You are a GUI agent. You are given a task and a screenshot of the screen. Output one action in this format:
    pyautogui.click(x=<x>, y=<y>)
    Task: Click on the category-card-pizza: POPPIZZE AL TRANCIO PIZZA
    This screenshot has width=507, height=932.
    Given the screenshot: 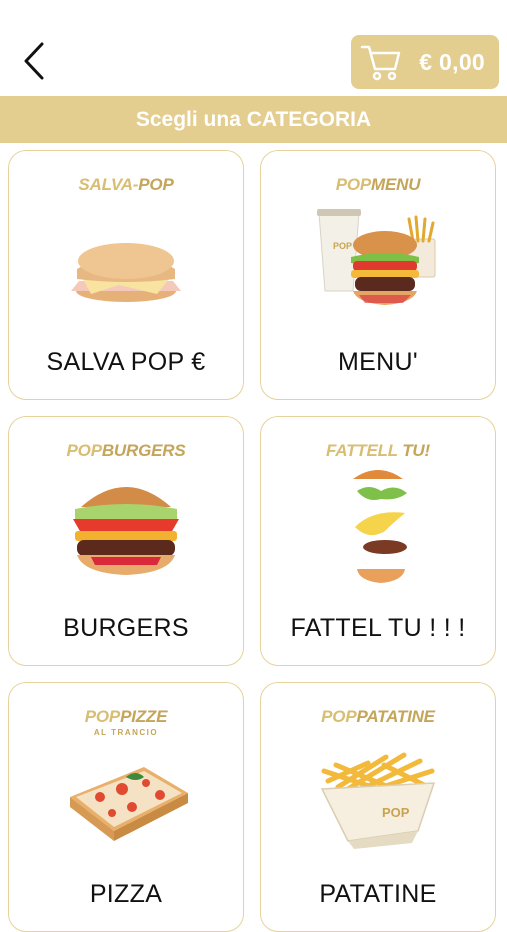 What is the action you would take?
    pyautogui.click(x=126, y=807)
    